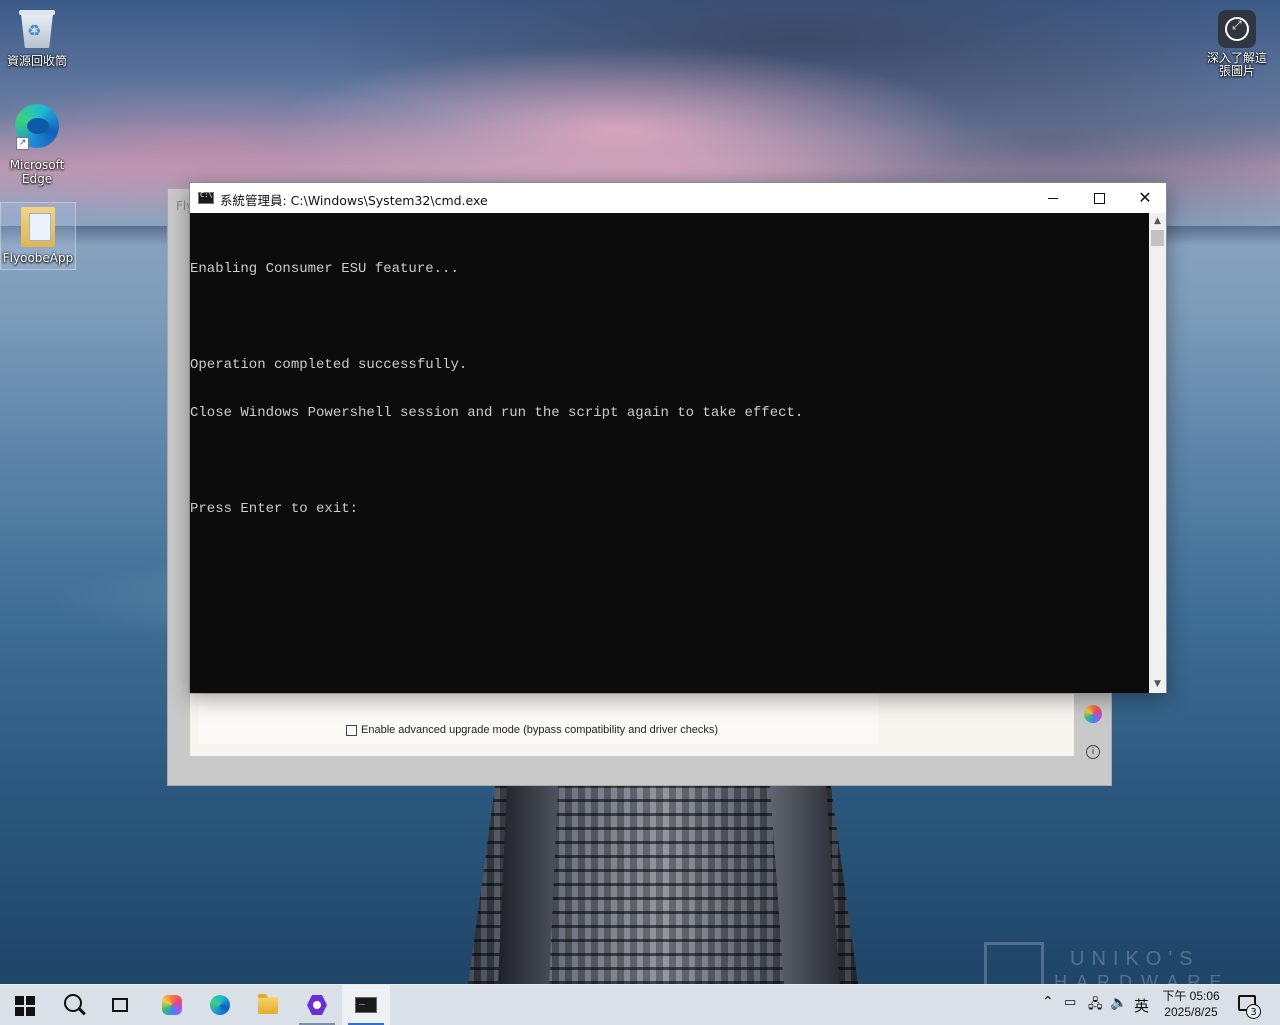 The height and width of the screenshot is (1025, 1280). I want to click on edge-icon, so click(220, 1005).